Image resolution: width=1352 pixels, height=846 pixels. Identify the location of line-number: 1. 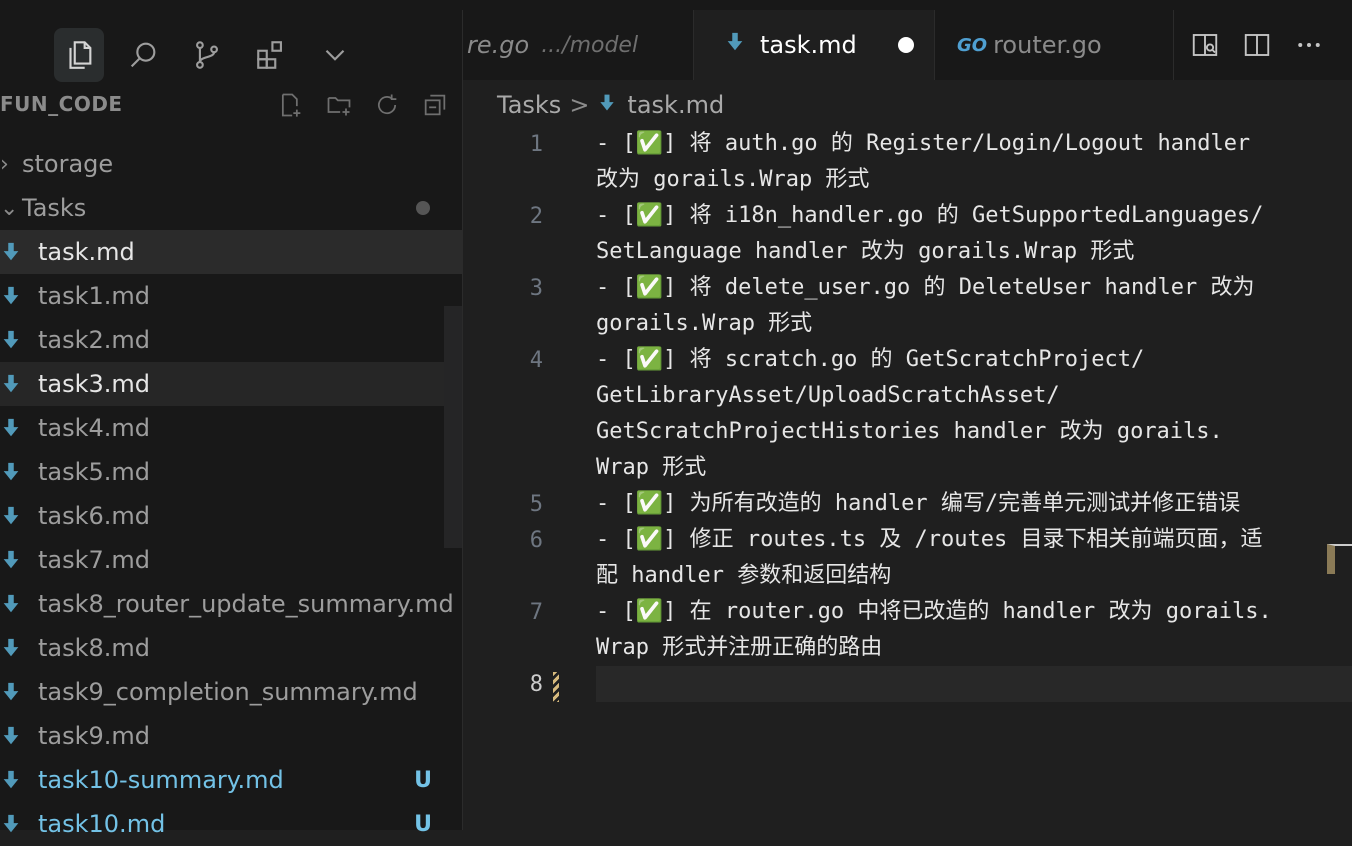
(536, 144).